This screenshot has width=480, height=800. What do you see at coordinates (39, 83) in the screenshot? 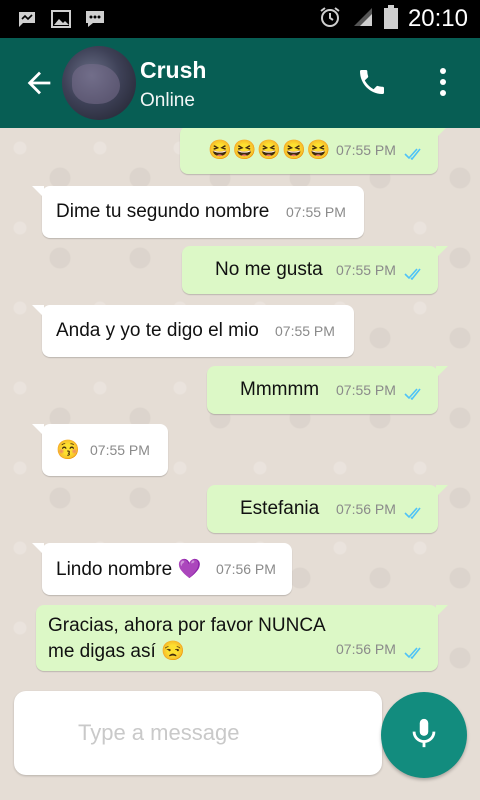
I see `back-arrow-icon` at bounding box center [39, 83].